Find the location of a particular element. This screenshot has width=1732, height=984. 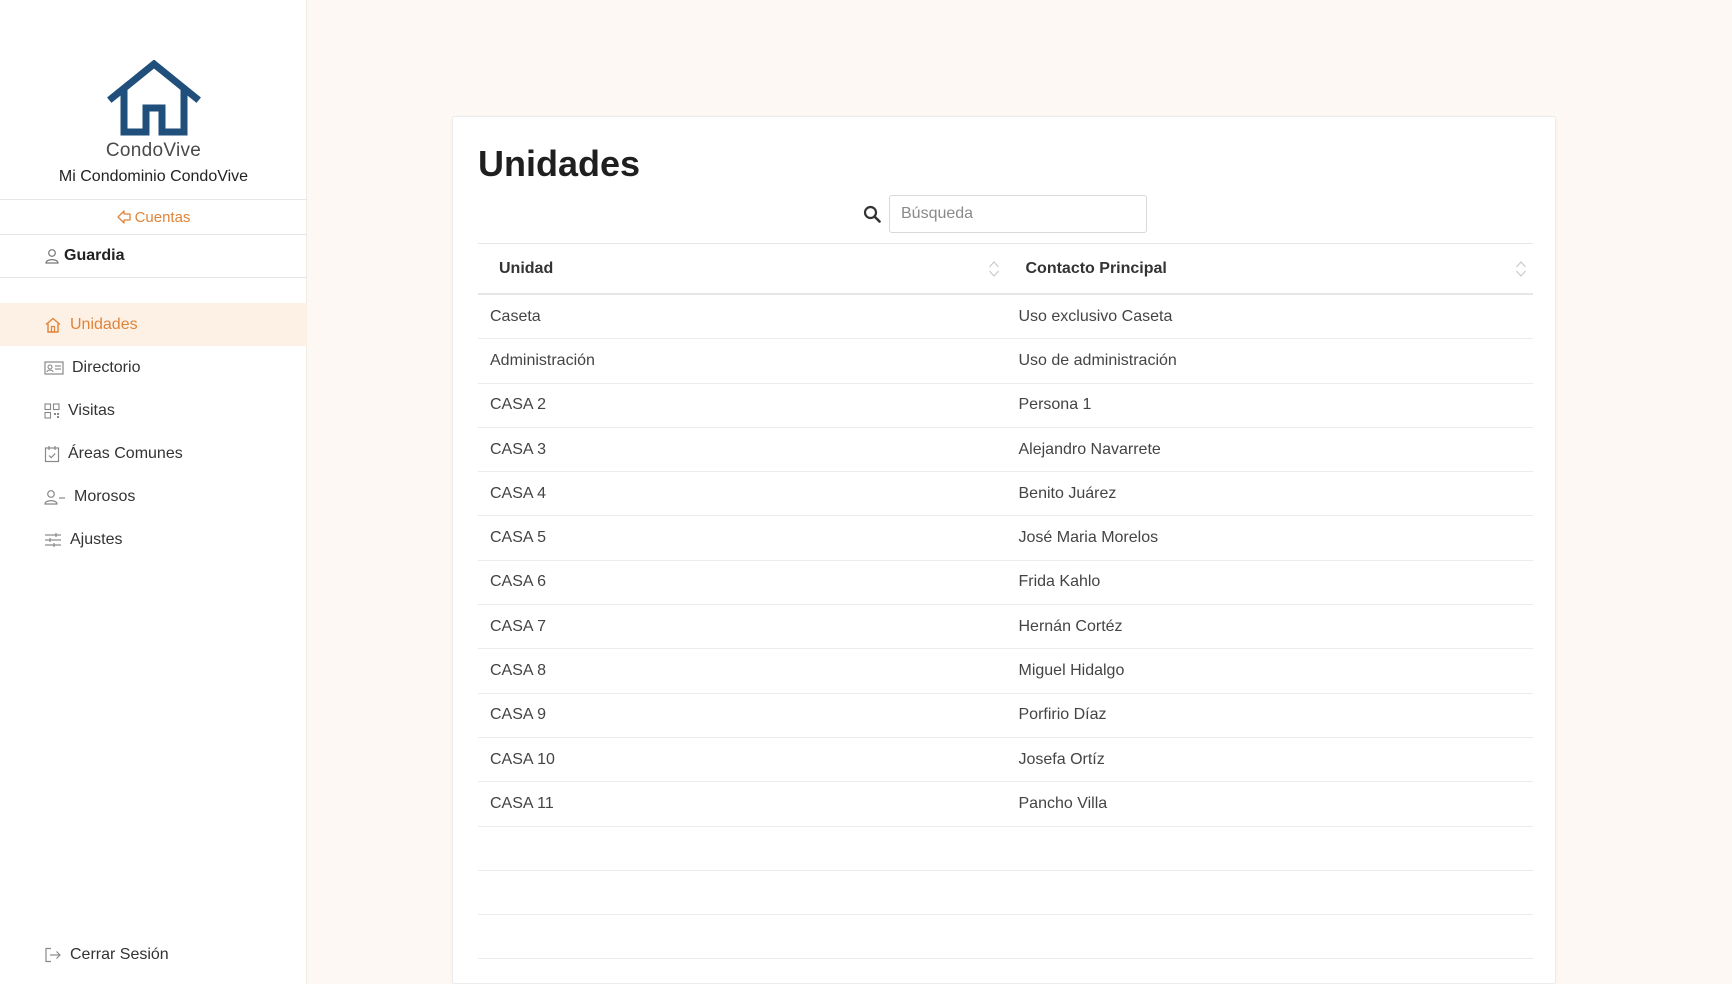

sidebar-item-areas-comunes: Áreas Comunes is located at coordinates (153, 453).